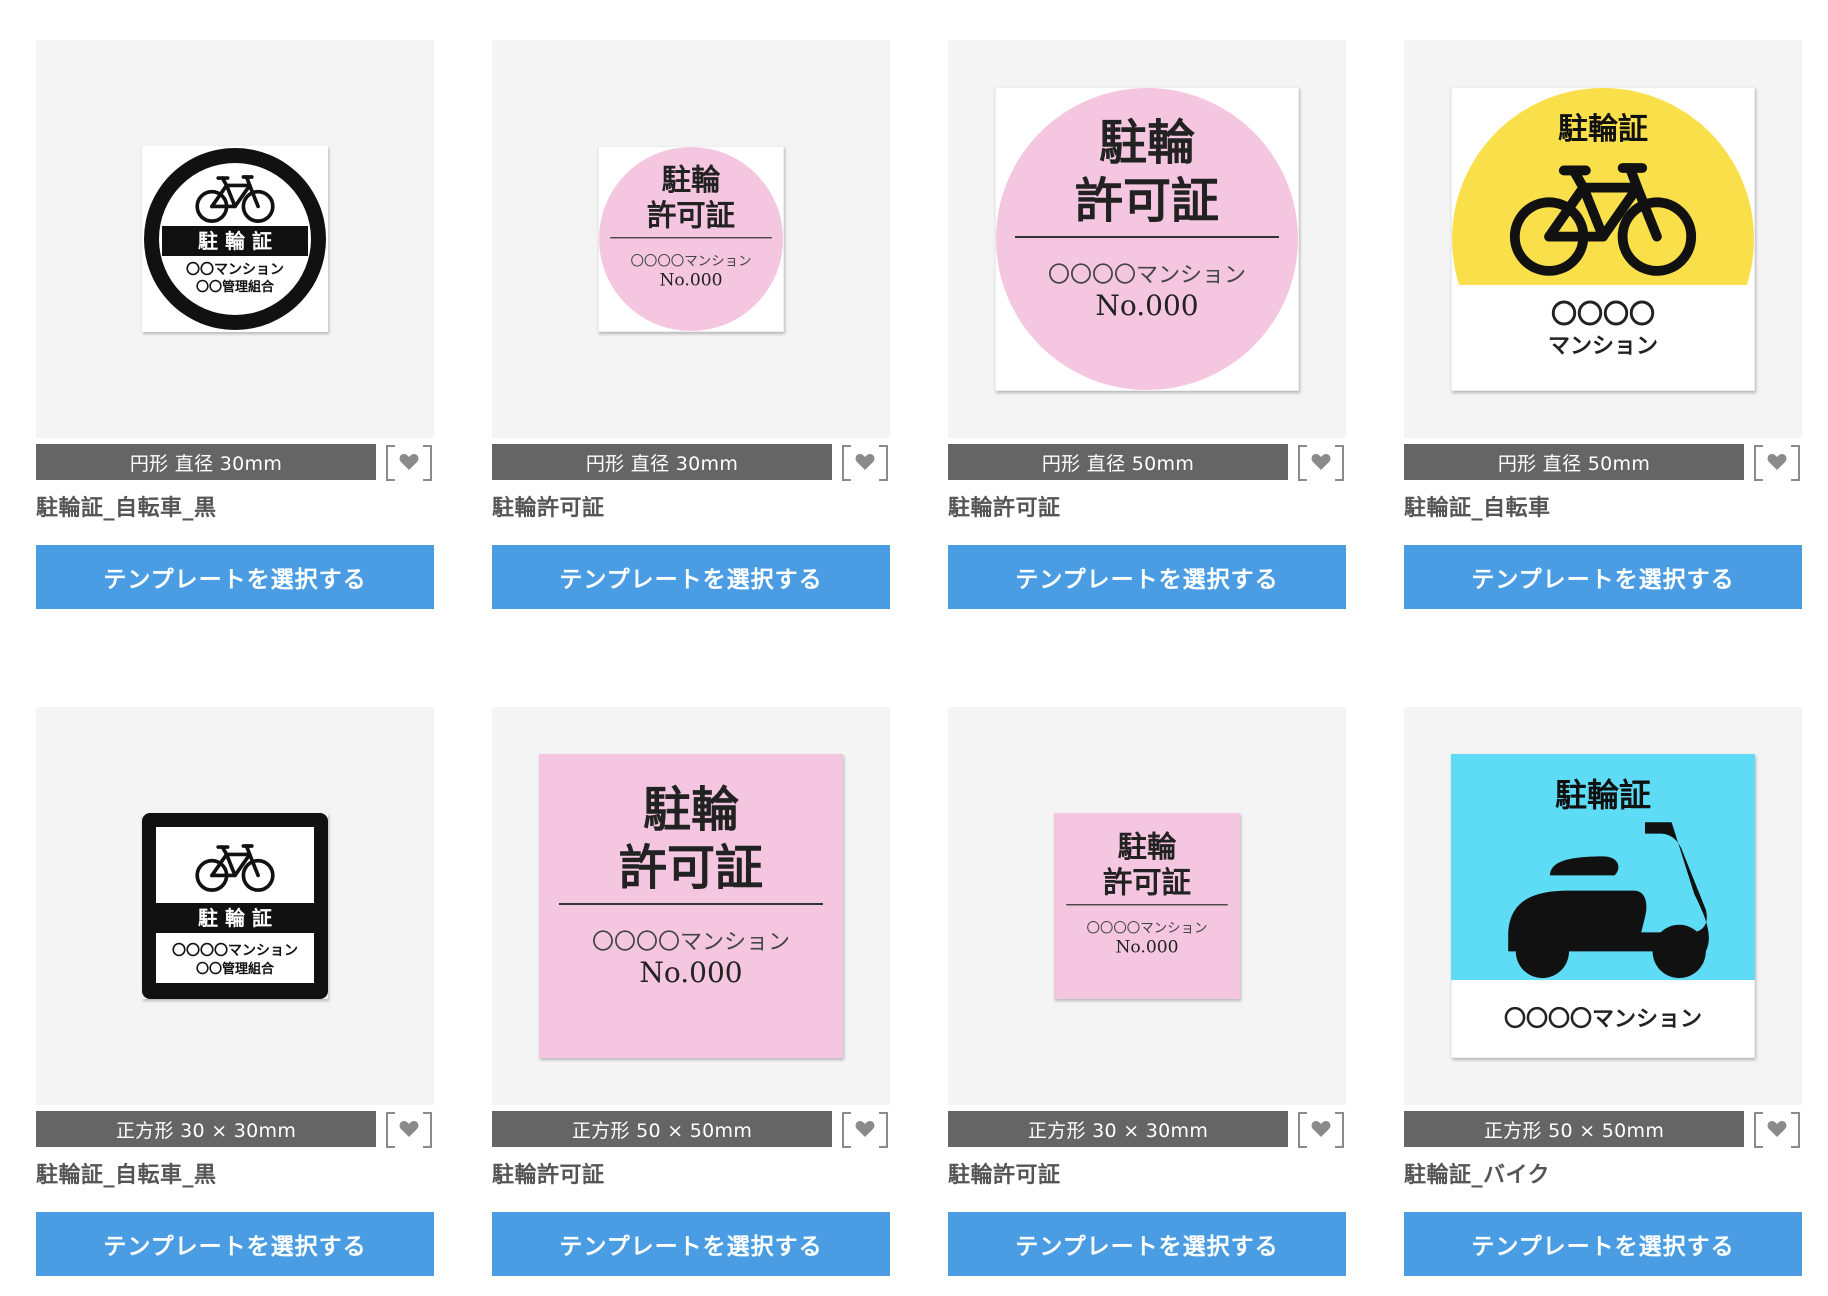 The height and width of the screenshot is (1296, 1828). I want to click on template-preview: 駐 輪 証〇〇〇〇マンション 〇〇管理組合, so click(235, 906).